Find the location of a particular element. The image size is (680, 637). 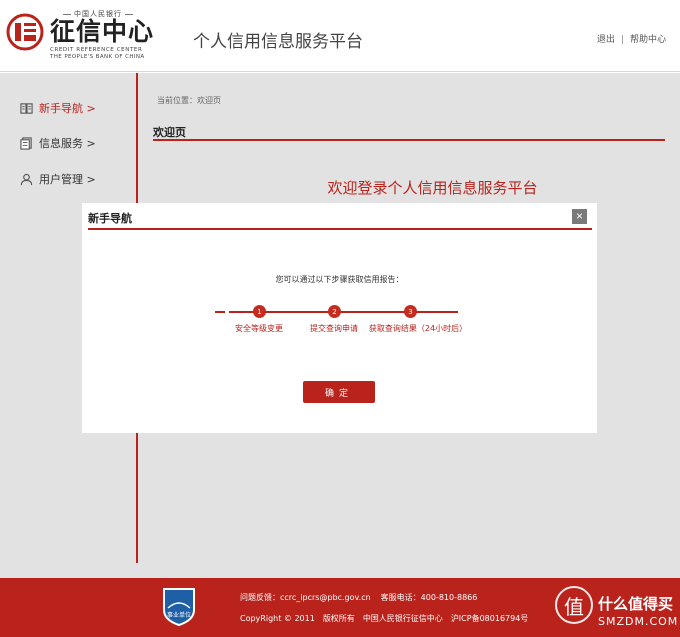

modal-divider is located at coordinates (340, 229).